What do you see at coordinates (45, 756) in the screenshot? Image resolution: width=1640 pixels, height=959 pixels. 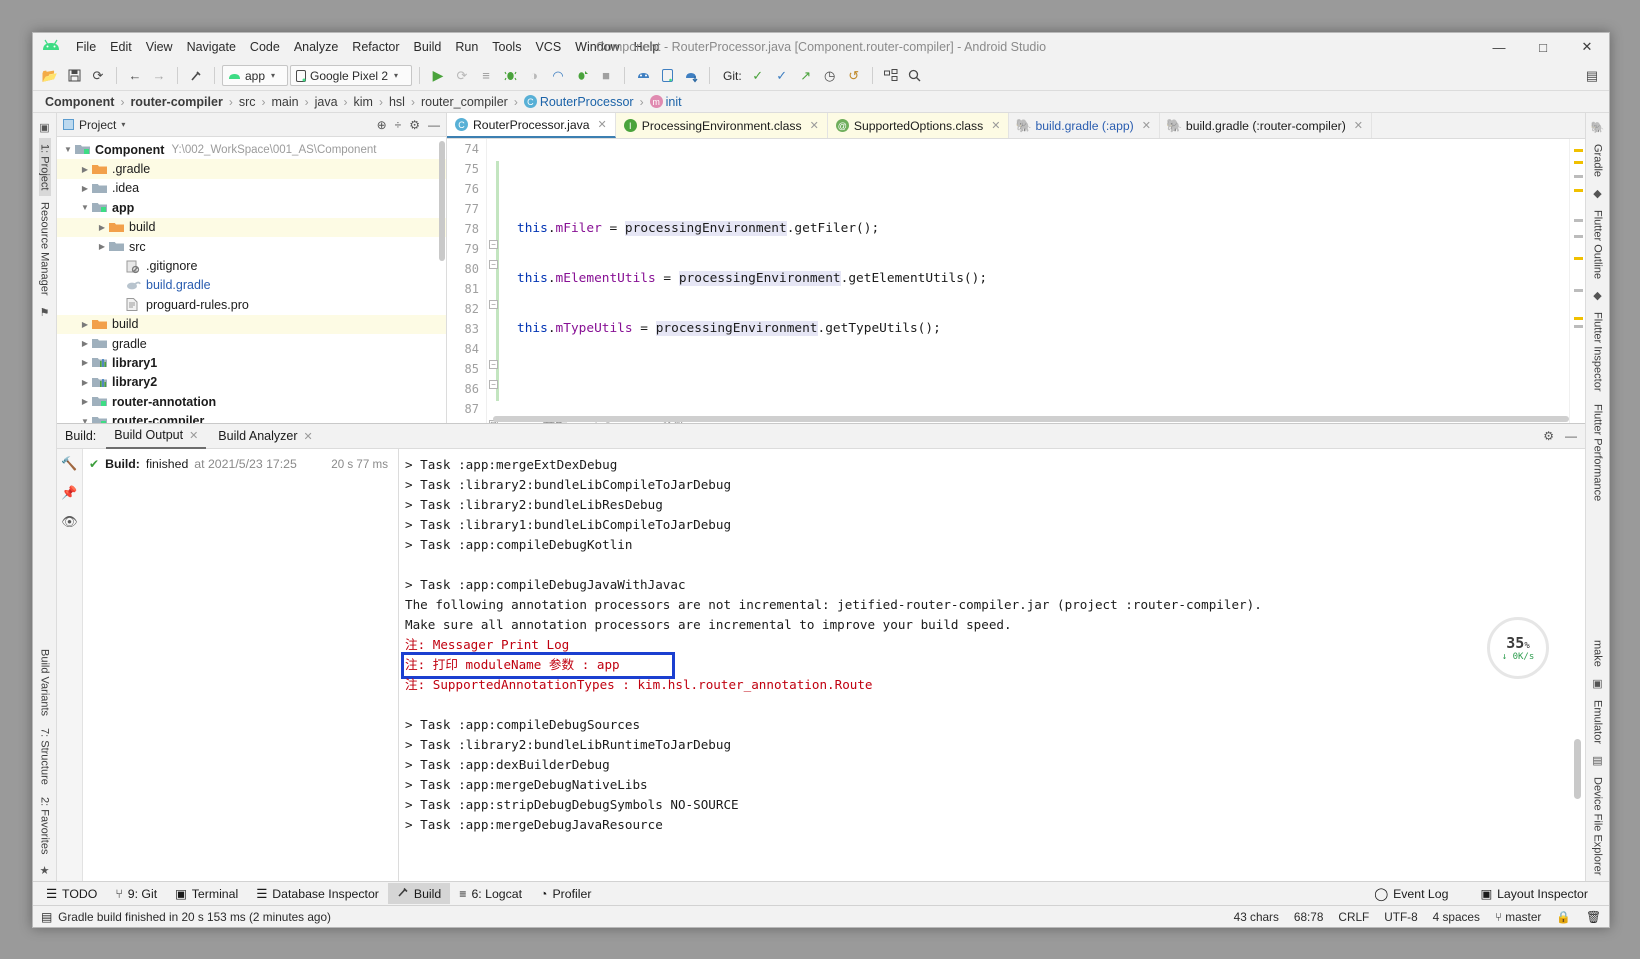 I see `rail-item-structure: 7: Structure` at bounding box center [45, 756].